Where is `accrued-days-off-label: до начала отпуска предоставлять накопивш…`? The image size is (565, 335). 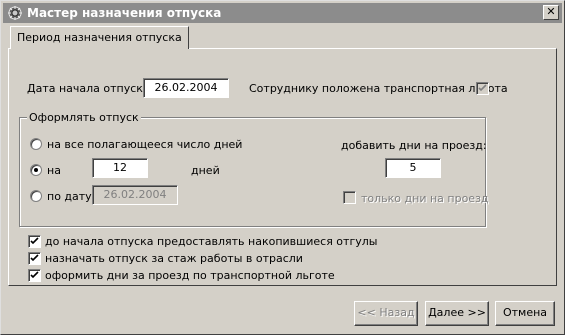
accrued-days-off-label: до начала отпуска предоставлять накопивш… is located at coordinates (211, 241).